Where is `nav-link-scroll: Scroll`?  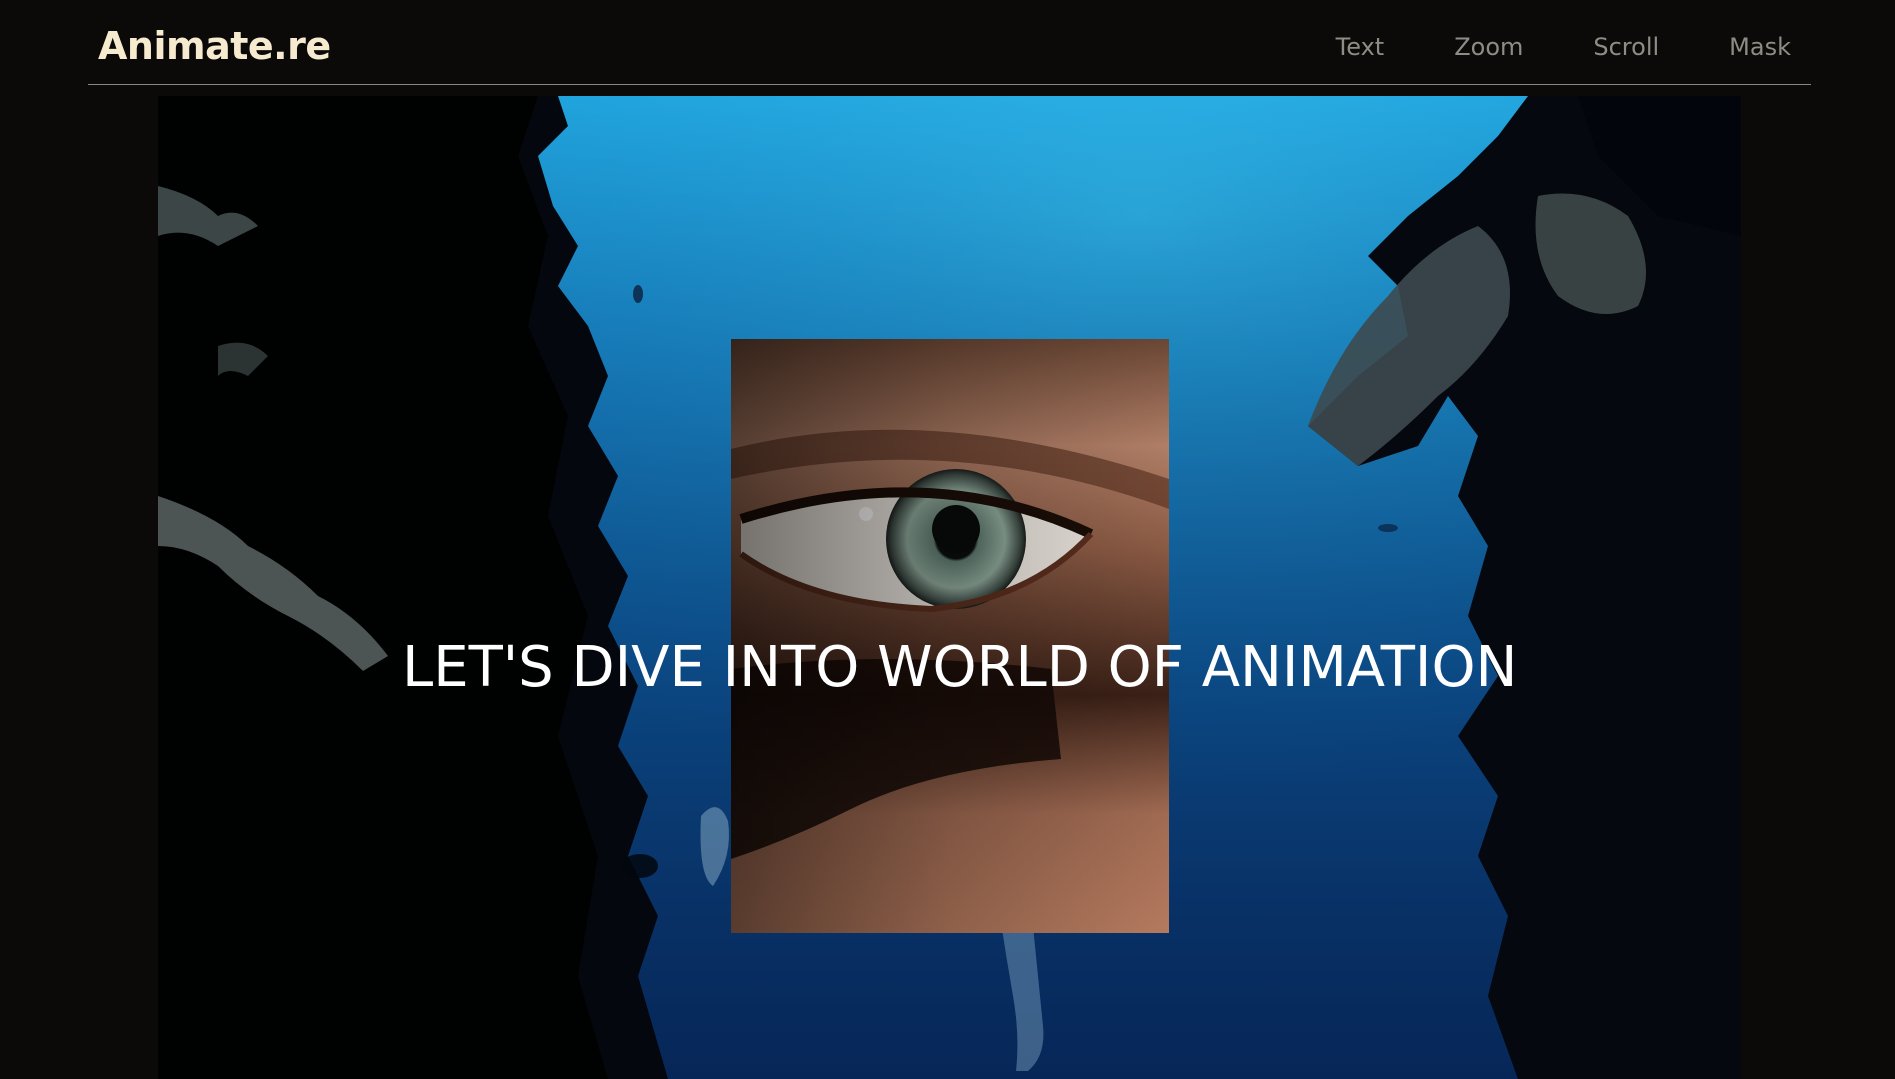 nav-link-scroll: Scroll is located at coordinates (1626, 47).